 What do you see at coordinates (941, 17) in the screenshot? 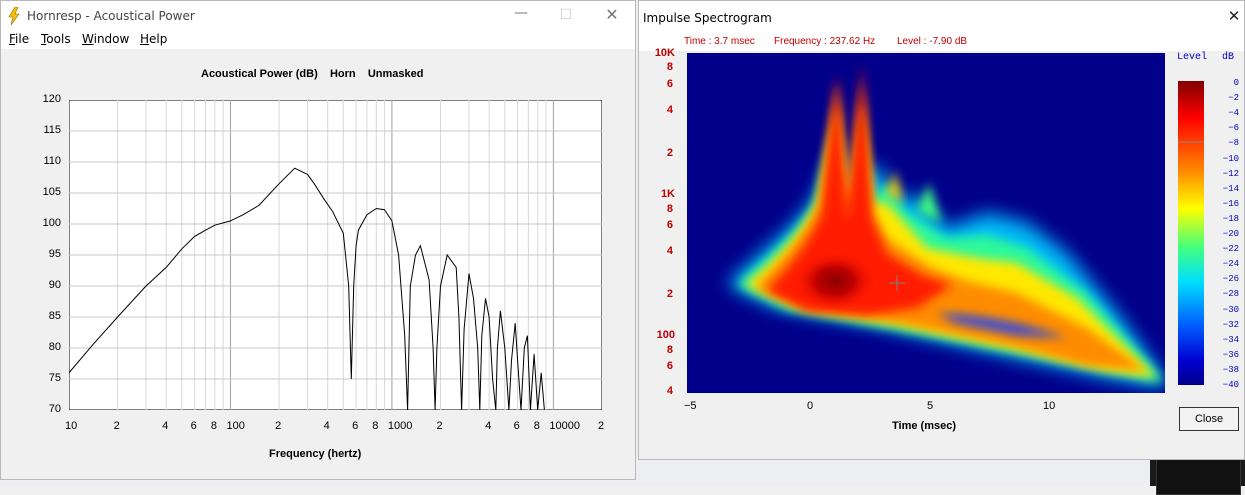
I see `title-bar: Impulse Spectrogram ✕` at bounding box center [941, 17].